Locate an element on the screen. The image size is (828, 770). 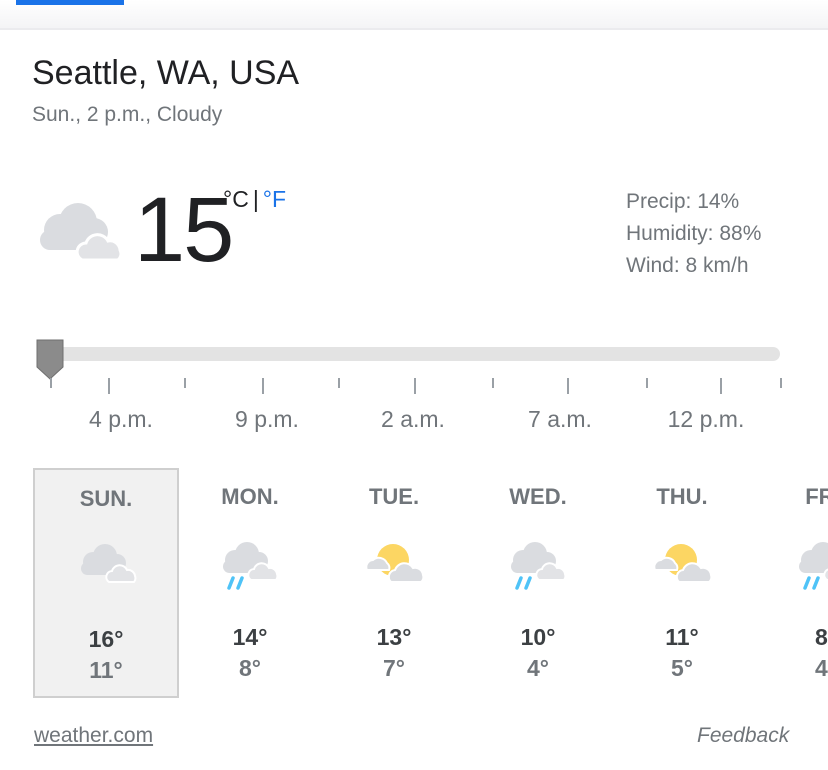
high-temperature: 8° is located at coordinates (821, 637).